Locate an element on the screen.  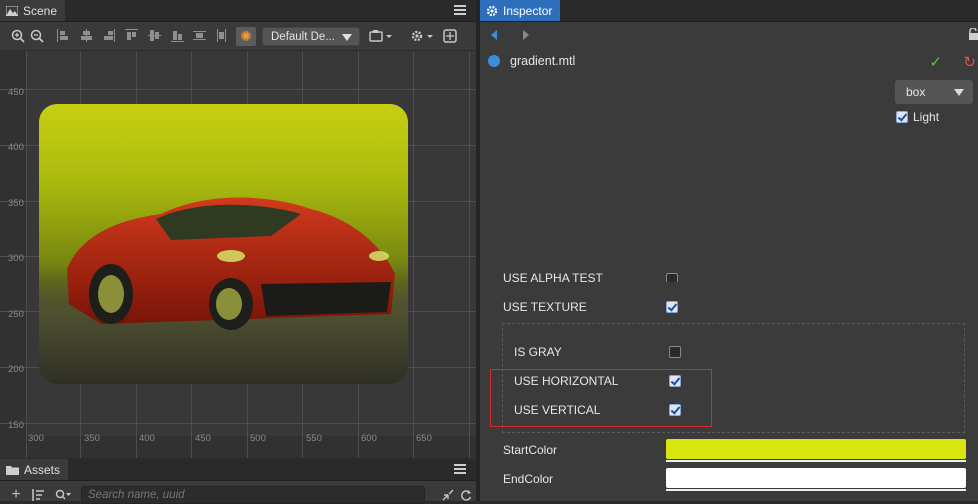
y-ruler-label: 250 is located at coordinates (16, 314).